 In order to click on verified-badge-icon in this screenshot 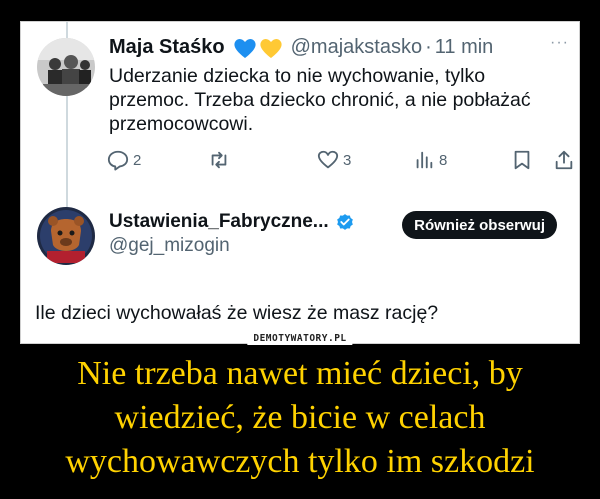, I will do `click(344, 222)`.